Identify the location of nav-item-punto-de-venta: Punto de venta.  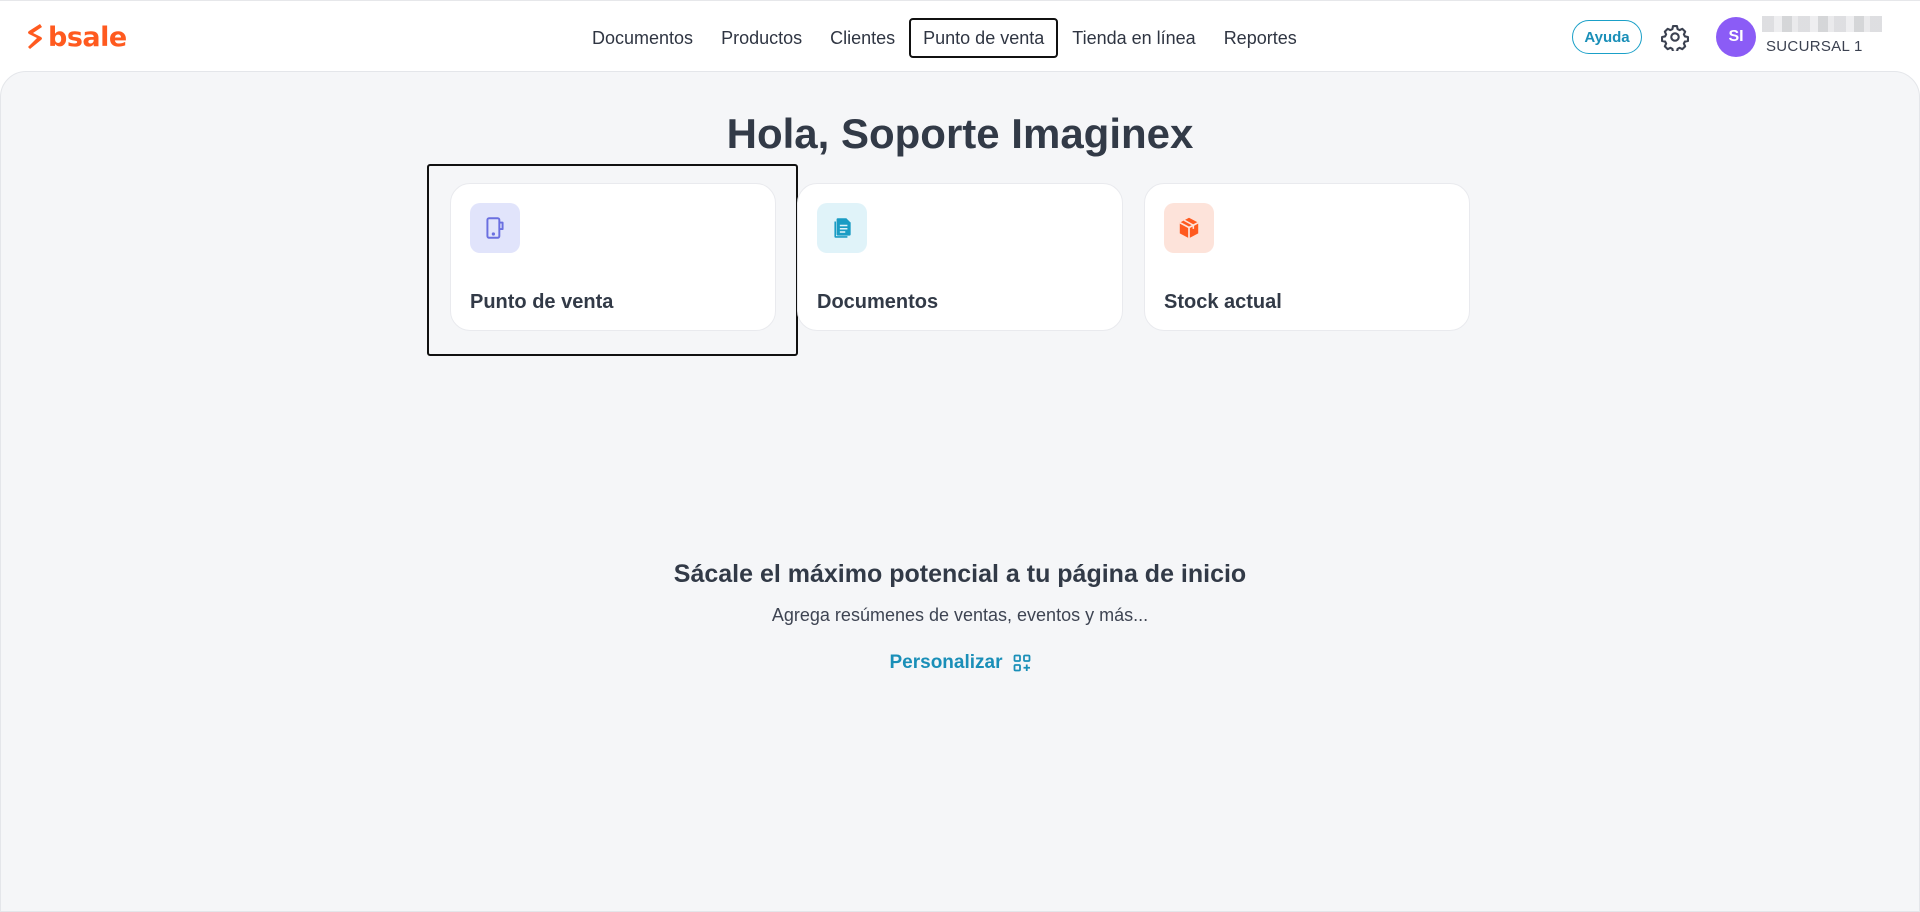
(984, 38).